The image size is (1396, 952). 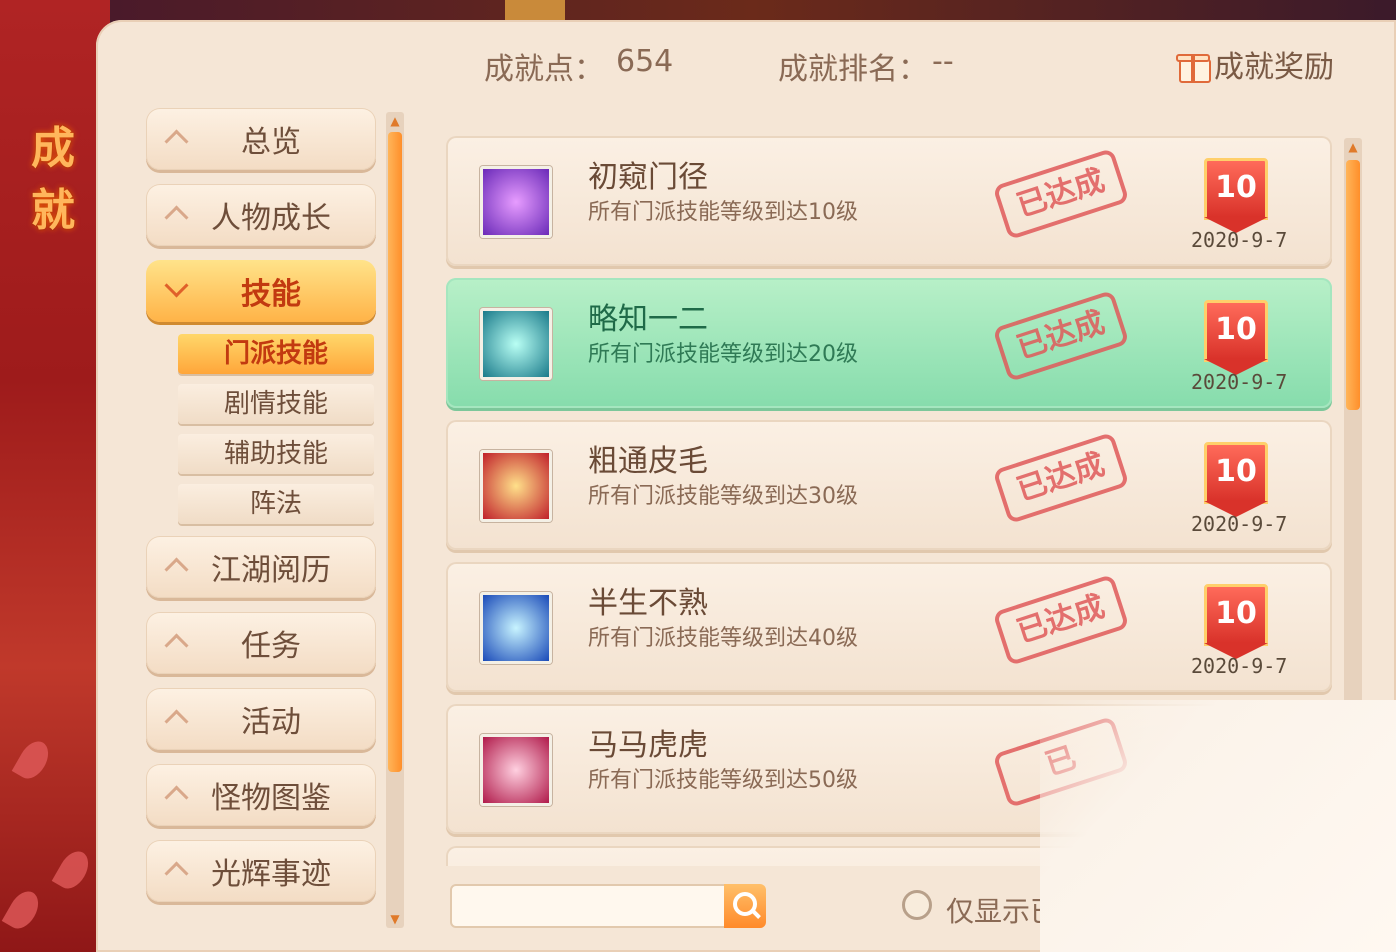 I want to click on category-label: 江湖阅历, so click(x=271, y=570).